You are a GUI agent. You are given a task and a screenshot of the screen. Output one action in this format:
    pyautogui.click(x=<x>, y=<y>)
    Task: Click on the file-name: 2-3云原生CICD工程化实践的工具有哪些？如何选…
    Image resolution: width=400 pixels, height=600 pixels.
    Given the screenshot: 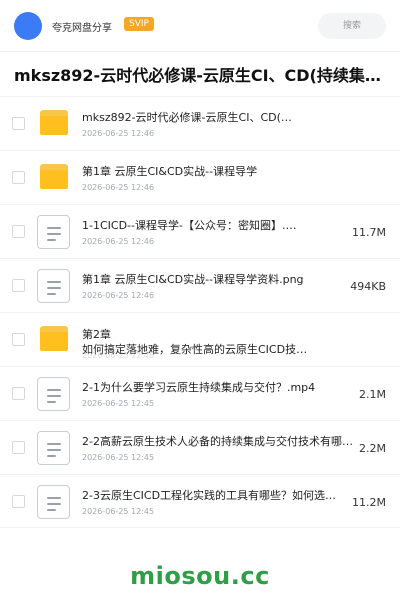 What is the action you would take?
    pyautogui.click(x=209, y=495)
    